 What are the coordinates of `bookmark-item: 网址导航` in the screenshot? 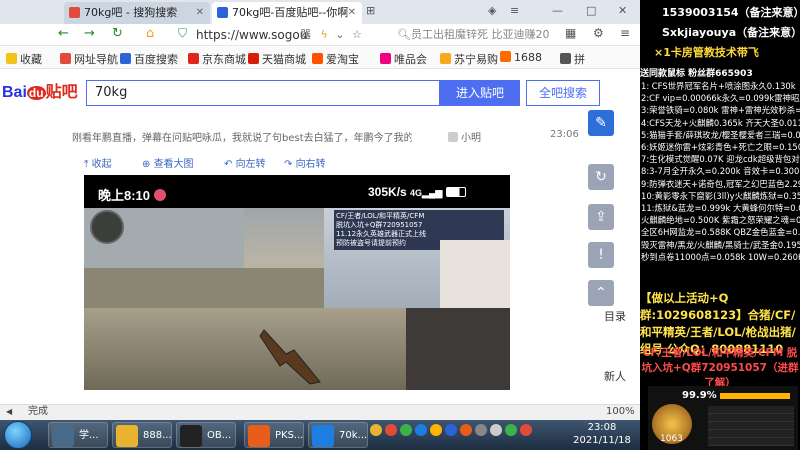 It's located at (89, 59).